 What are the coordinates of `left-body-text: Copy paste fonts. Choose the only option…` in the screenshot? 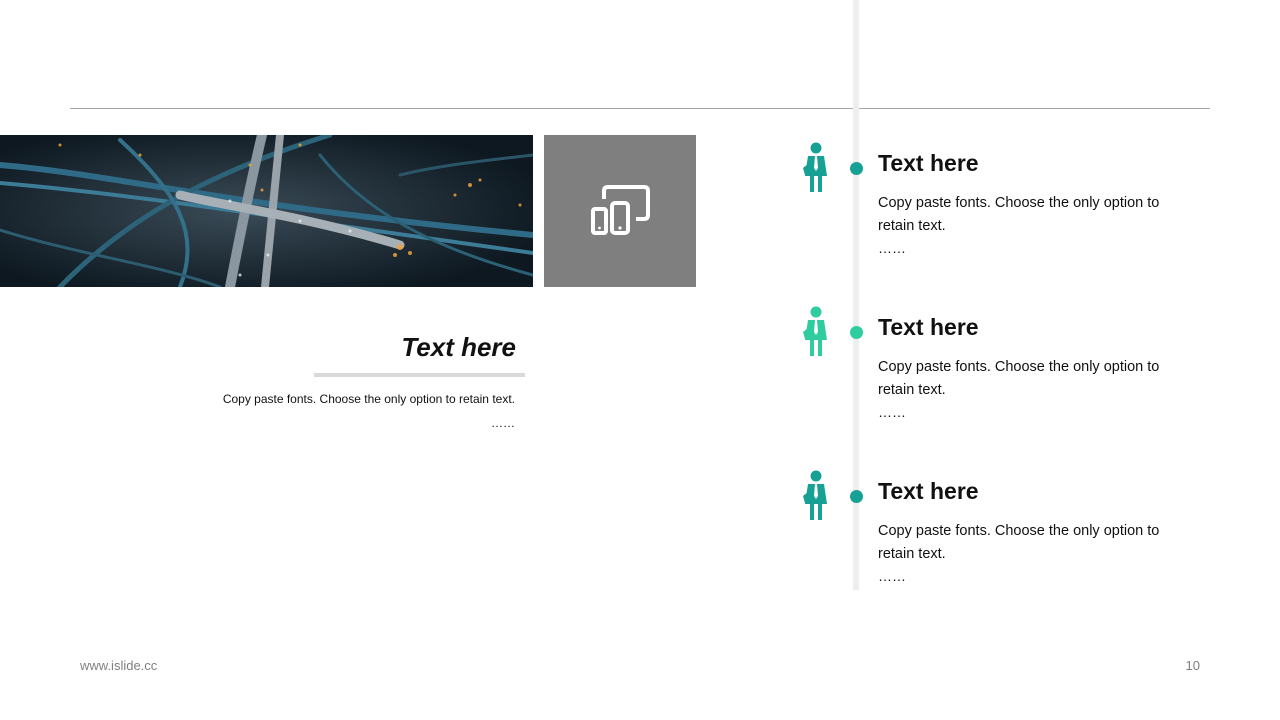 It's located at (368, 399).